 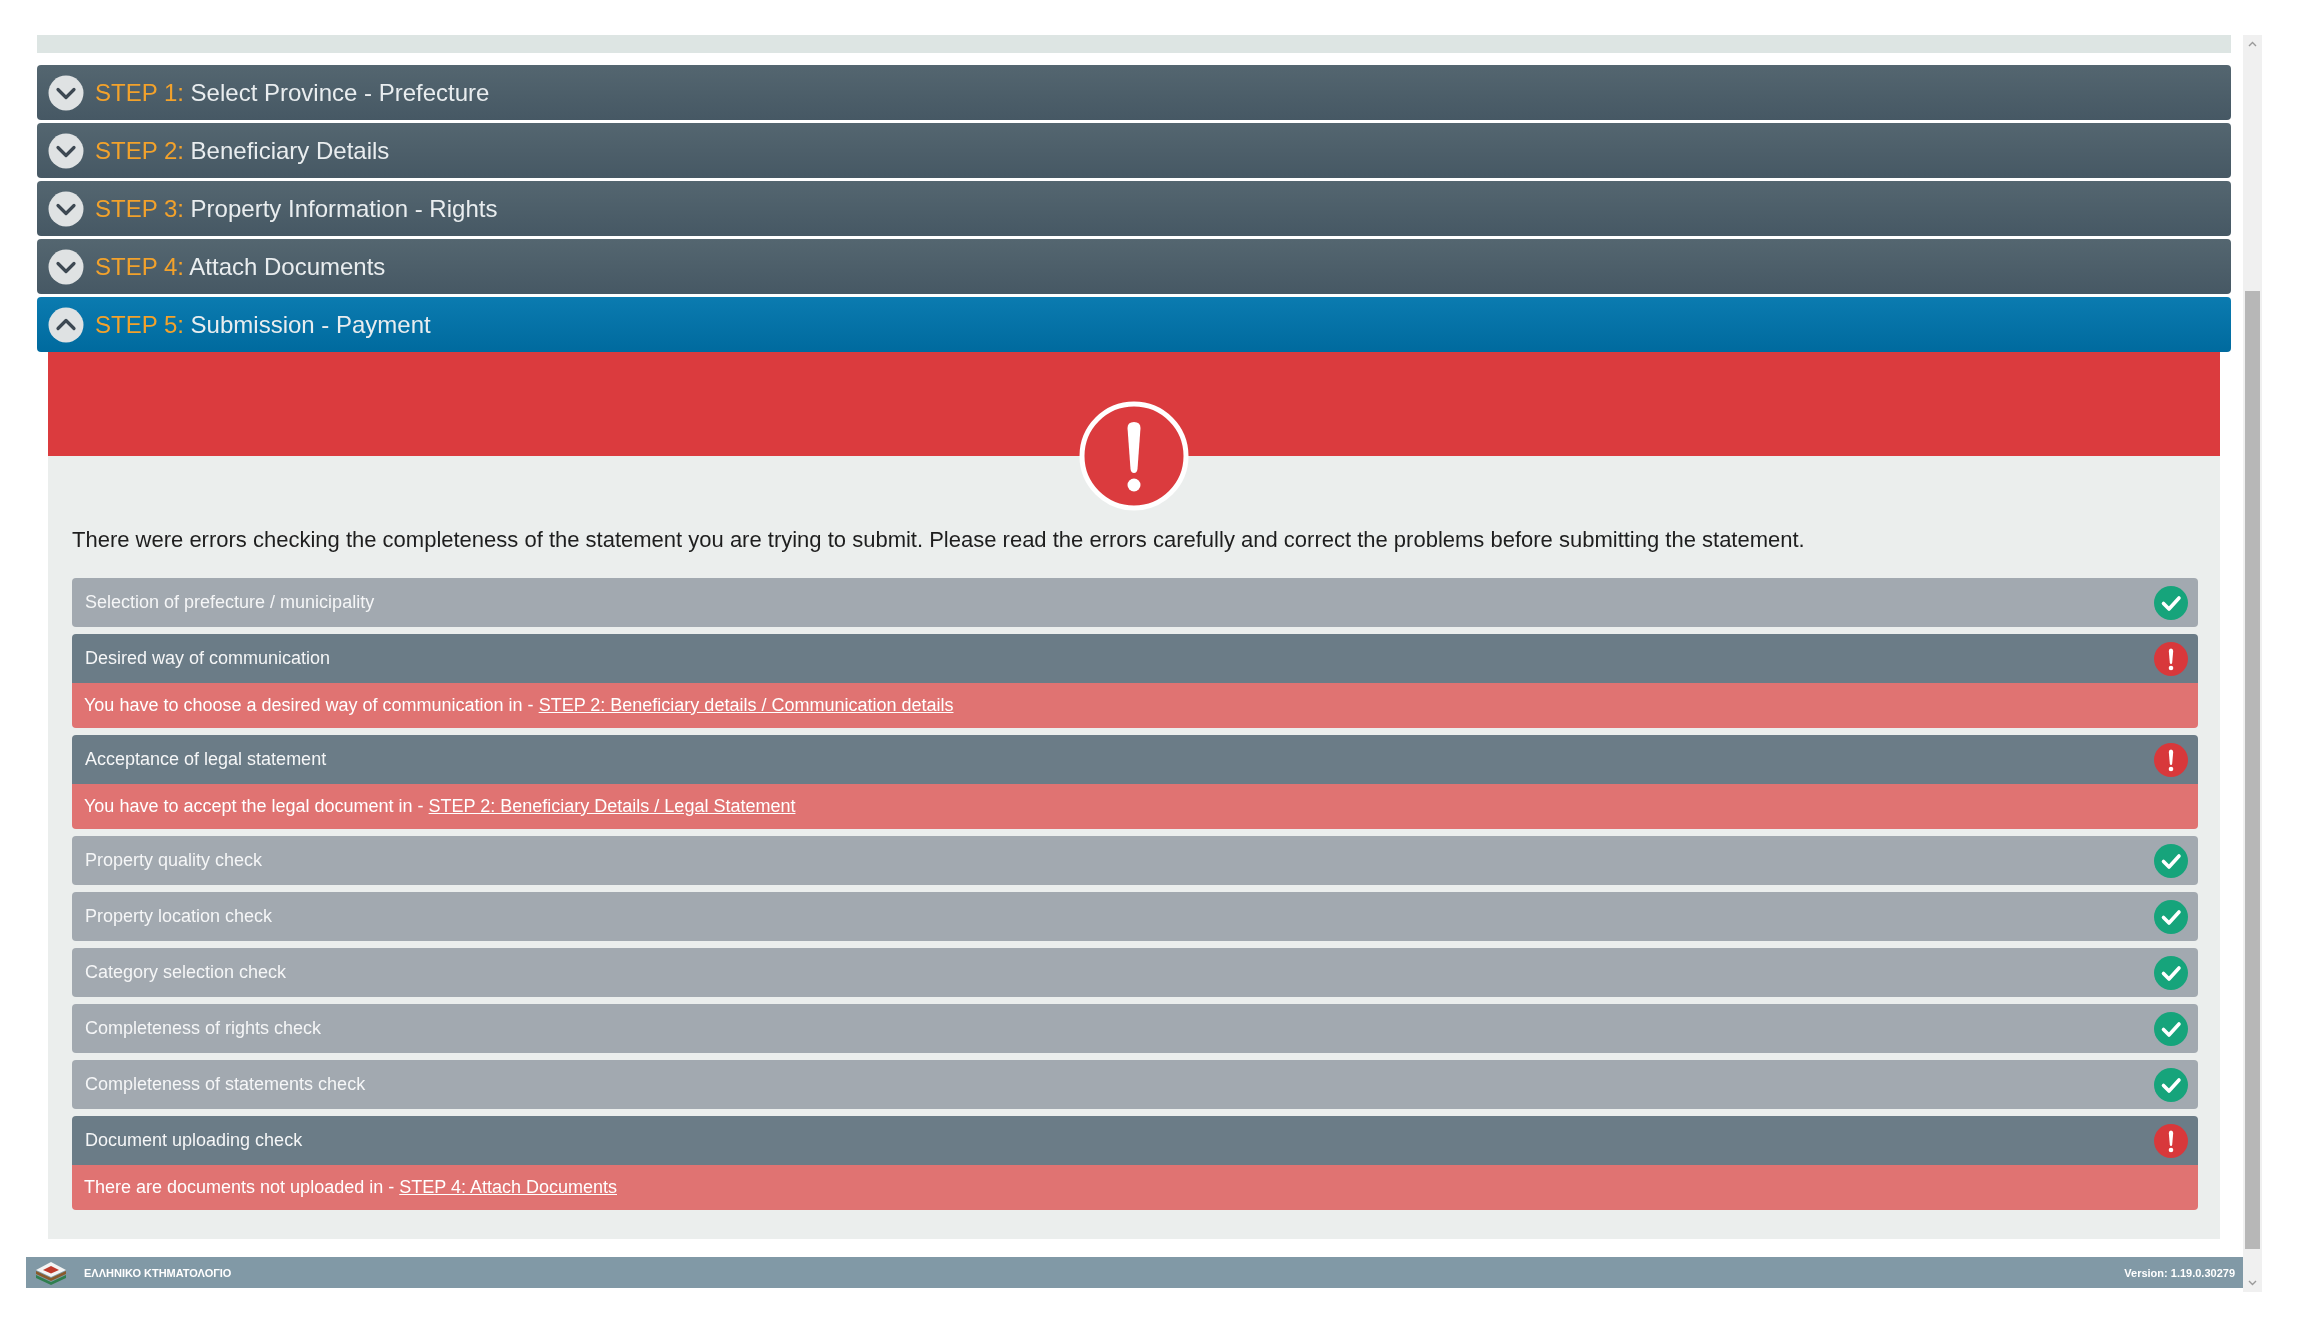 I want to click on step-header: STEP 1: Select Province - Prefecture, so click(x=1134, y=92).